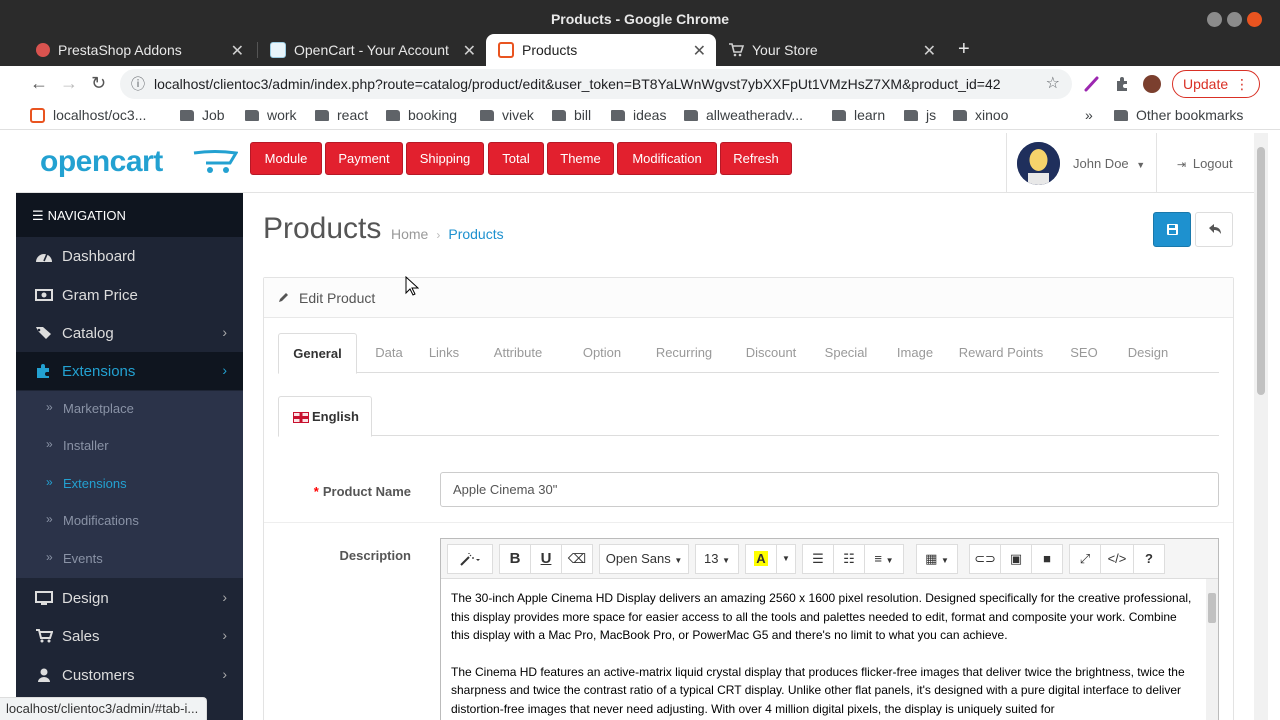 The height and width of the screenshot is (720, 1280). I want to click on font-family-dropdown: Open Sans ▼, so click(644, 559).